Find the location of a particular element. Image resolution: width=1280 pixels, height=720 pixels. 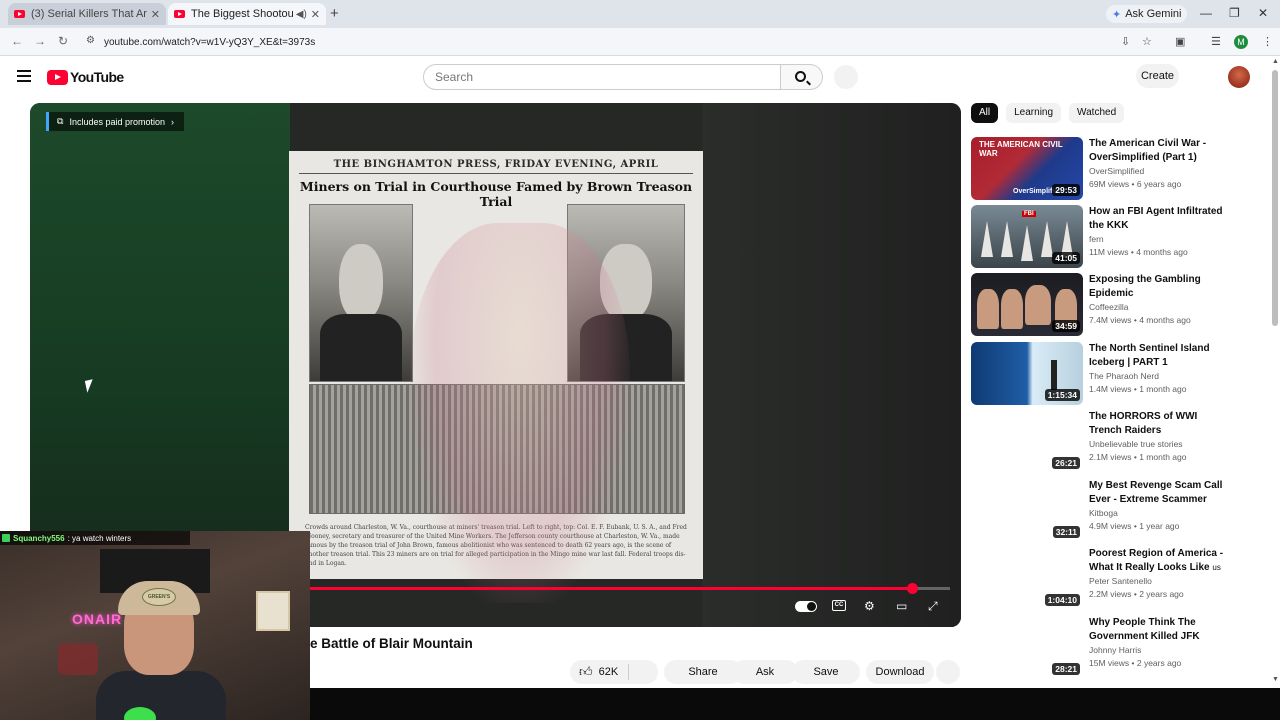

duration-badge: 29:53 is located at coordinates (1066, 190).